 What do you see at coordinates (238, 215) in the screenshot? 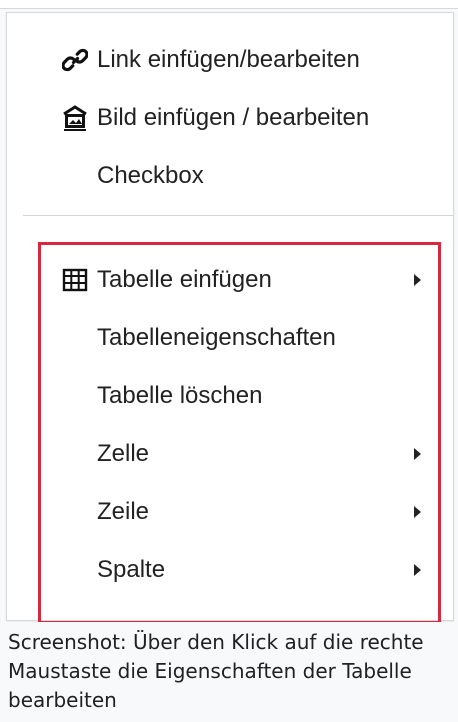
I see `menu-divider` at bounding box center [238, 215].